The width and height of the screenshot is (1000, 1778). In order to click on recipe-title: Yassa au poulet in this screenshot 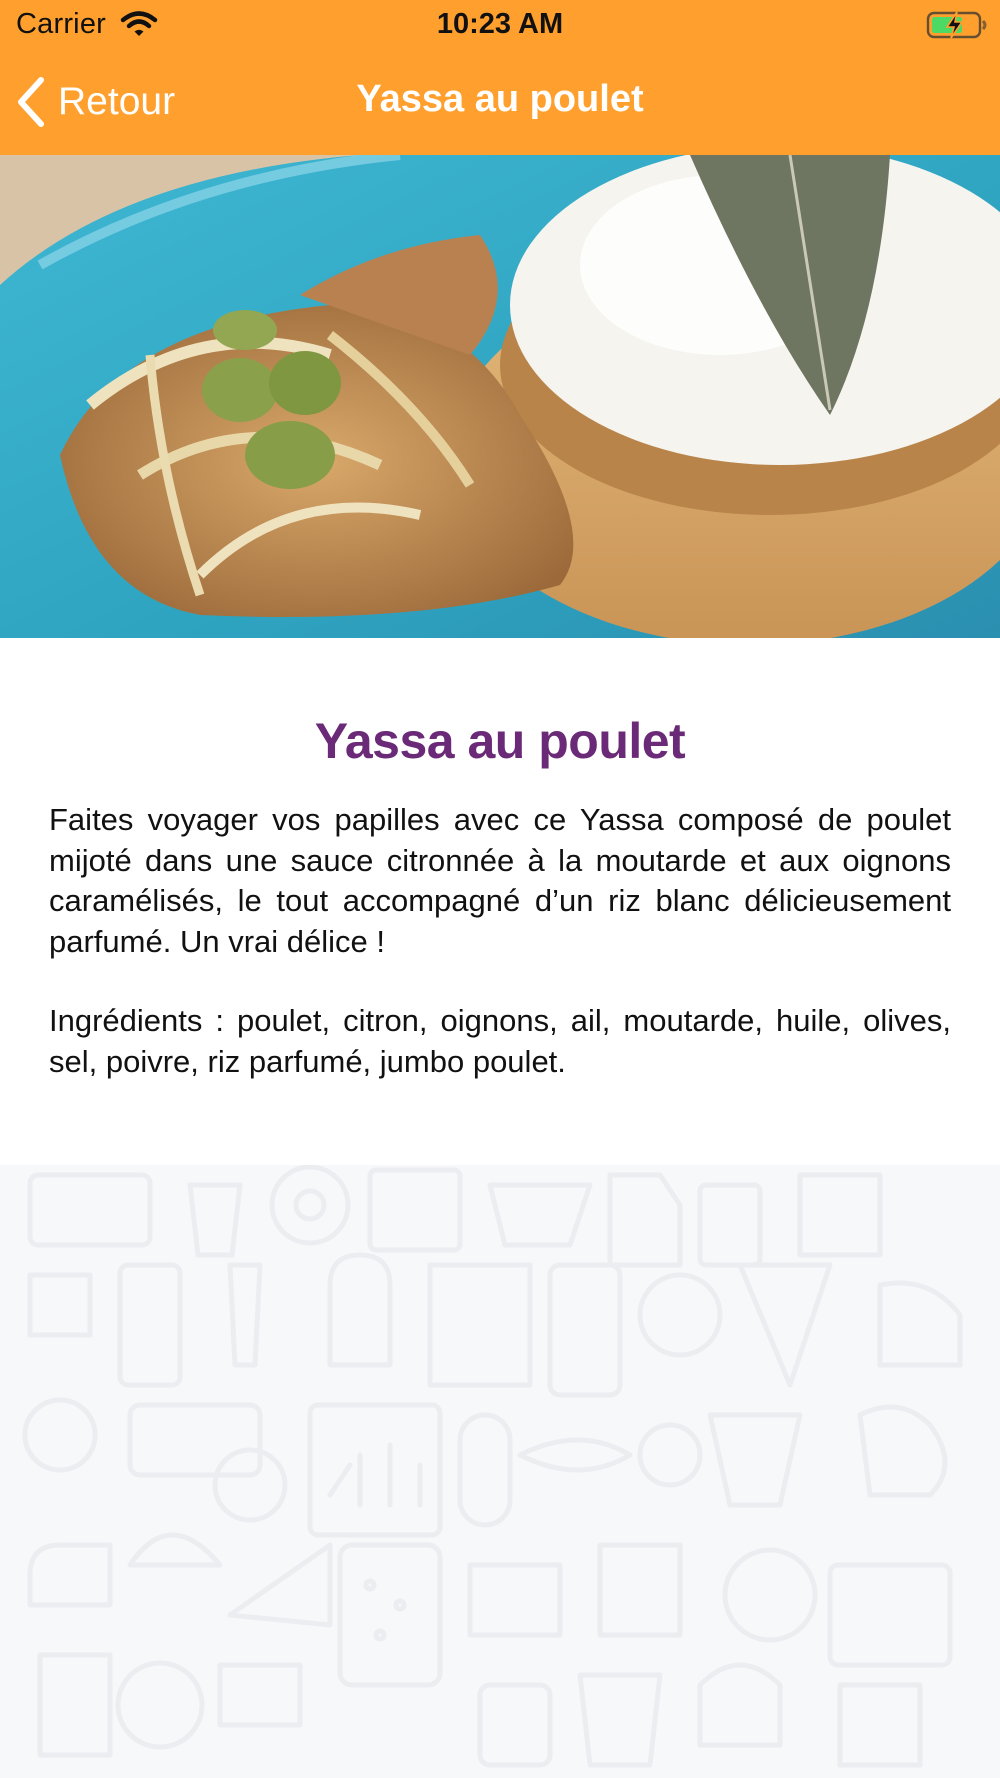, I will do `click(500, 741)`.